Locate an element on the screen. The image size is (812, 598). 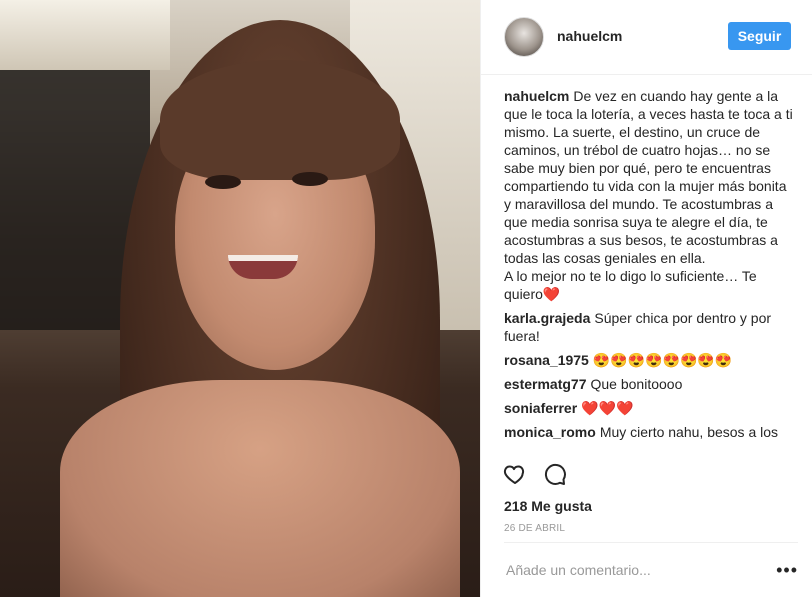
heart-outline-icon is located at coordinates (515, 474).